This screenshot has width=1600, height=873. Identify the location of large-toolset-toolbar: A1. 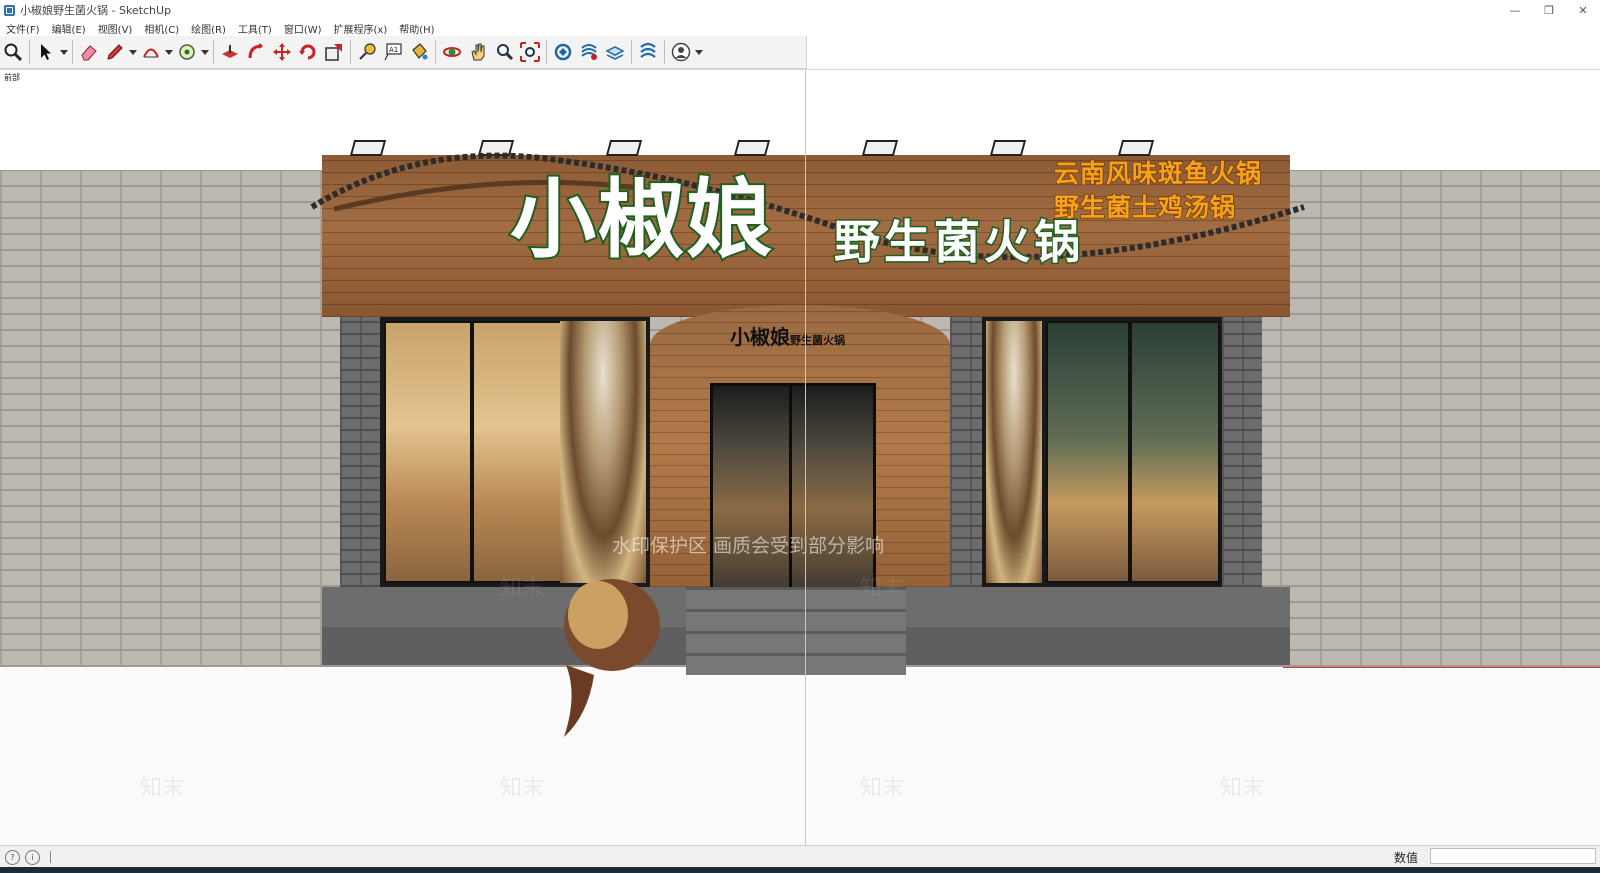
(403, 52).